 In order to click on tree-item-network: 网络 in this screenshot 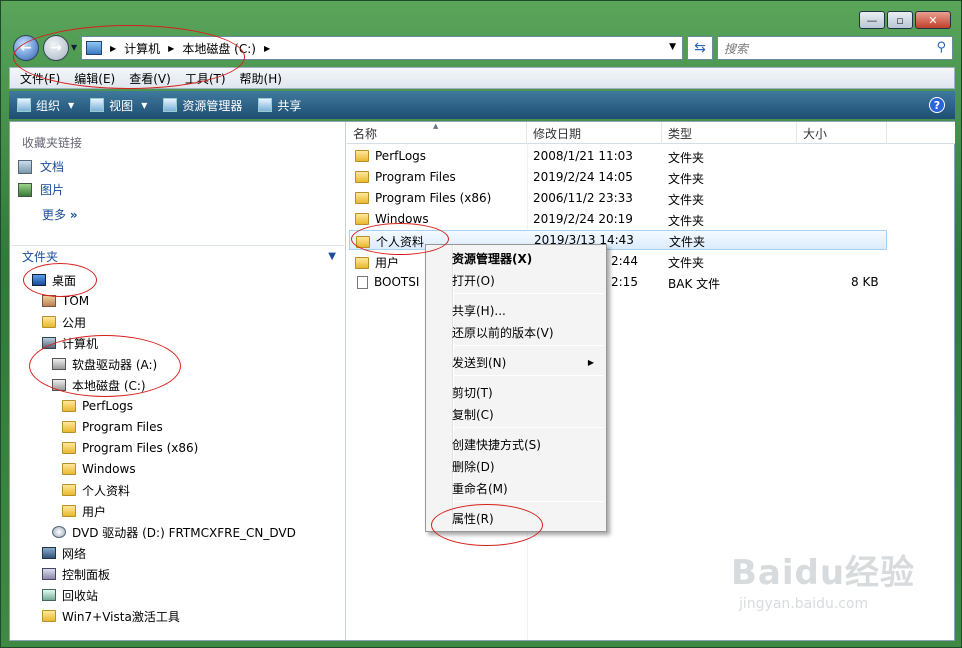, I will do `click(64, 553)`.